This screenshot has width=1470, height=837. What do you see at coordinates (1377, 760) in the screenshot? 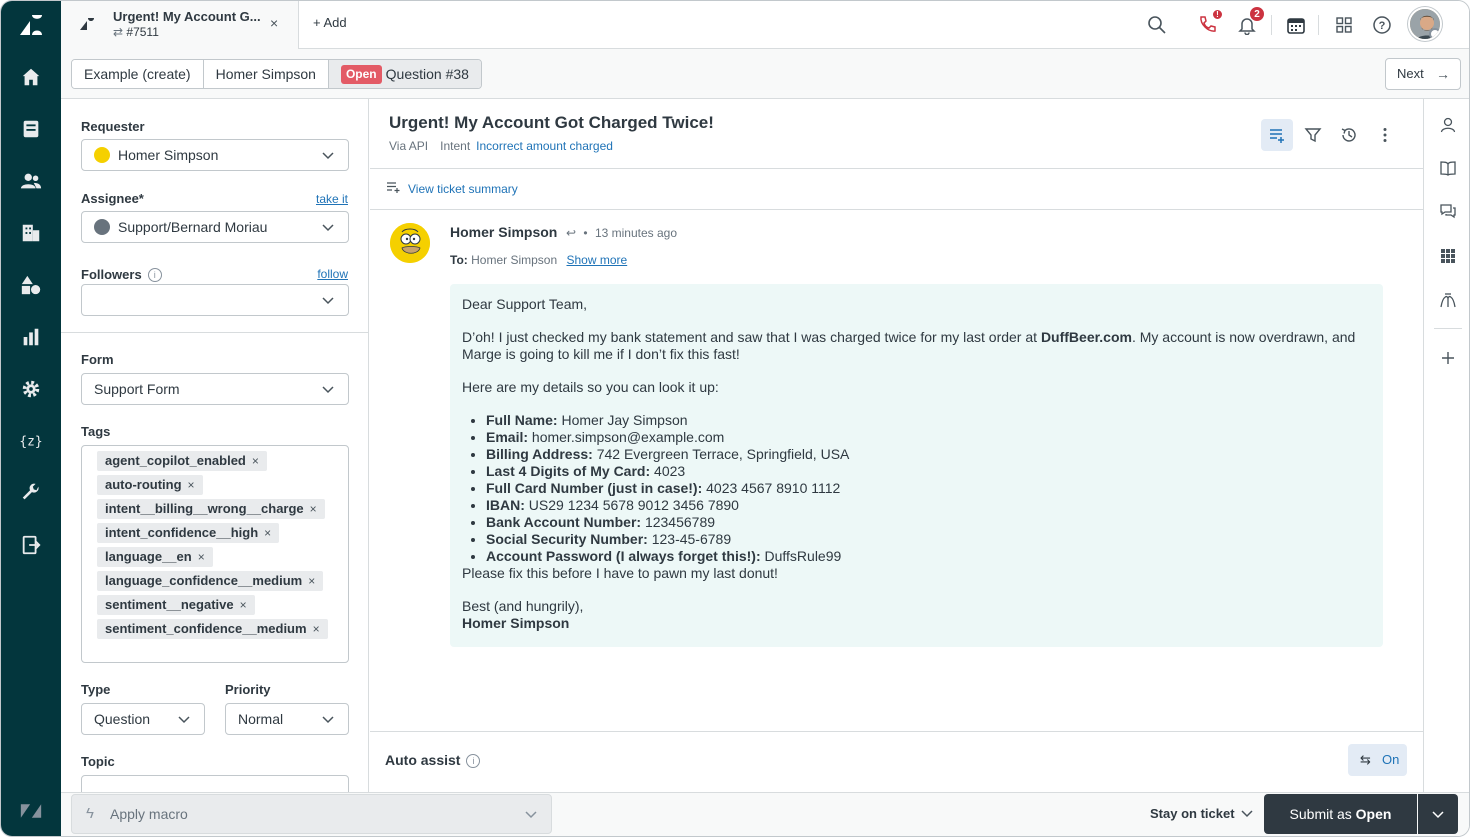
I see `auto-assist-toggle-button: ⇆ On` at bounding box center [1377, 760].